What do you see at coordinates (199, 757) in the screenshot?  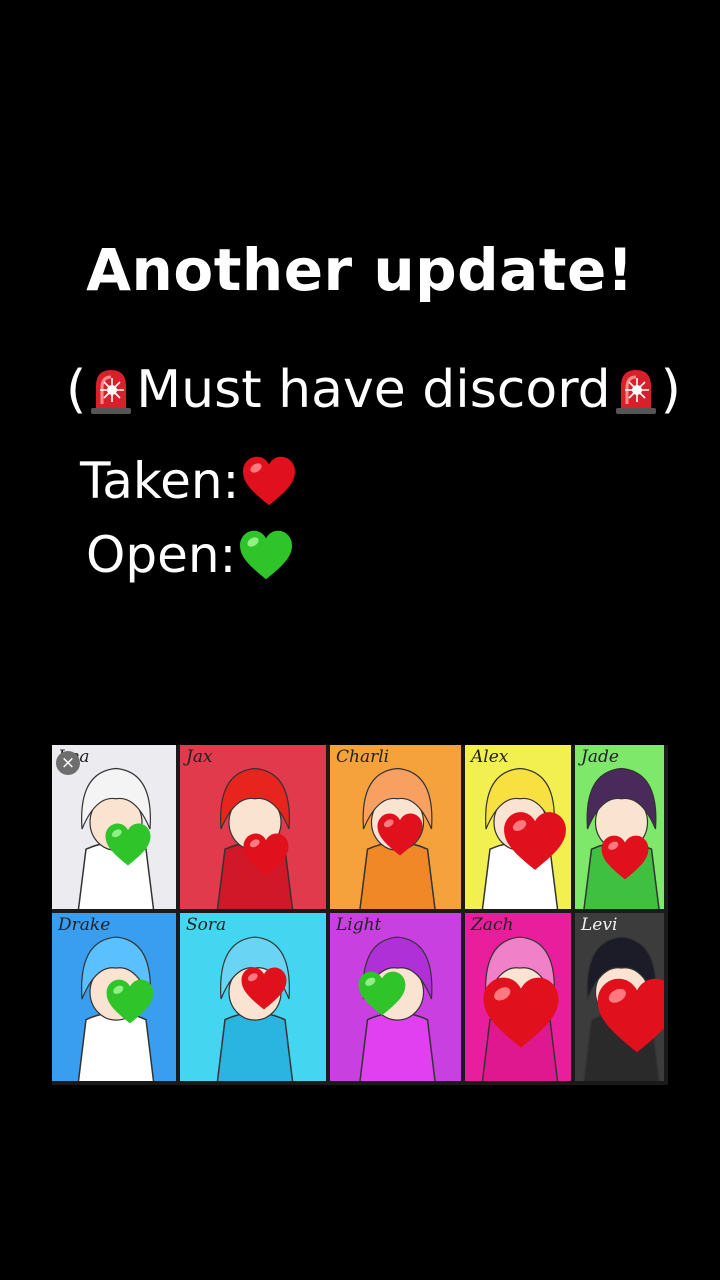 I see `character-name: Jax` at bounding box center [199, 757].